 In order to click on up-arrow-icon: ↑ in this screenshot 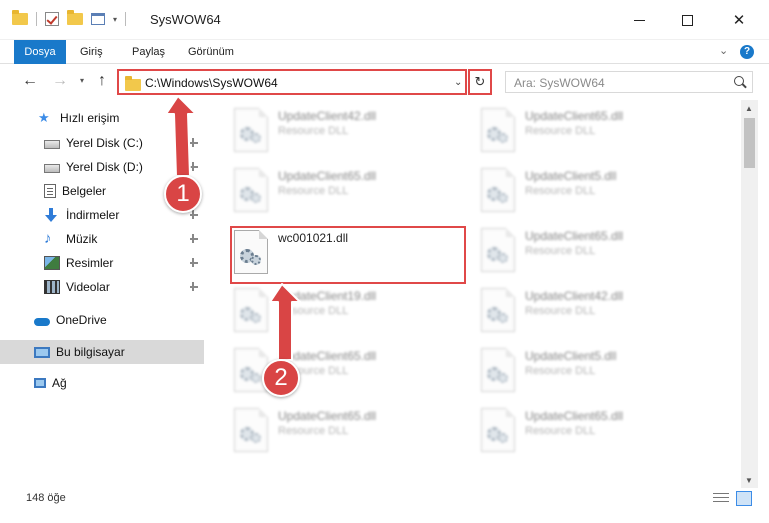, I will do `click(102, 81)`.